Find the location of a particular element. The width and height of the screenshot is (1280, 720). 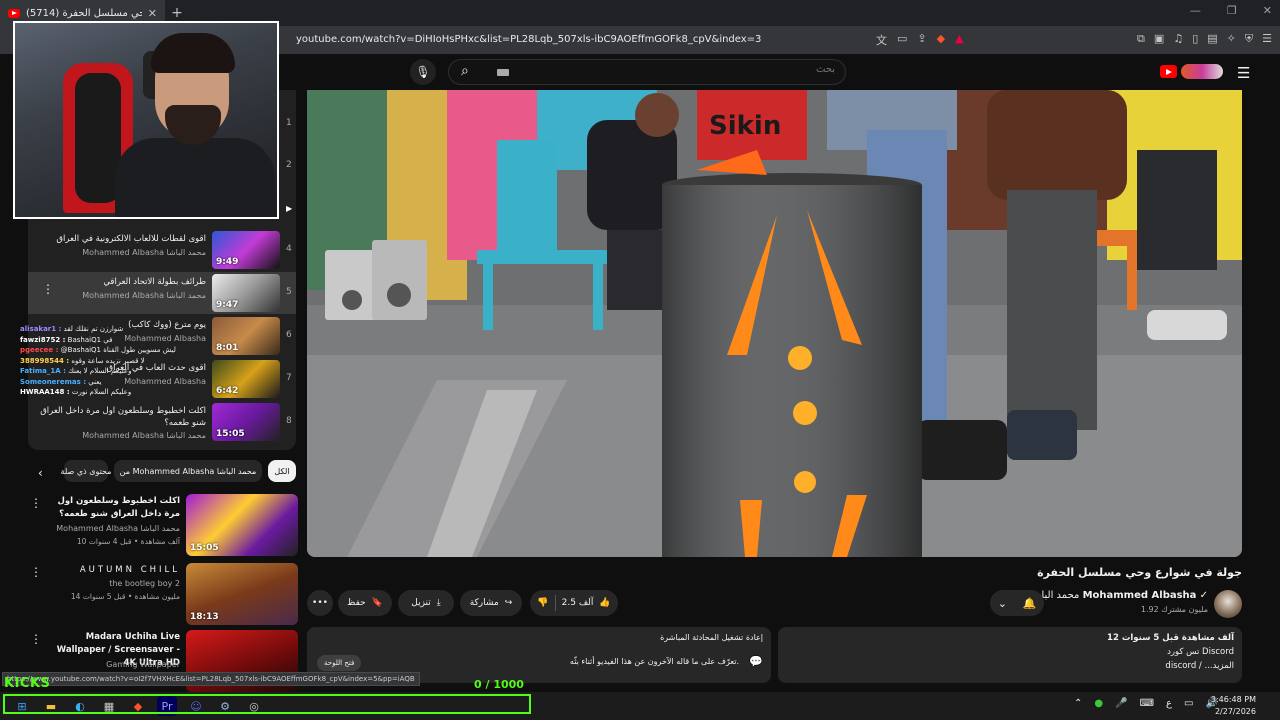

youtube-logo is located at coordinates (1168, 71).